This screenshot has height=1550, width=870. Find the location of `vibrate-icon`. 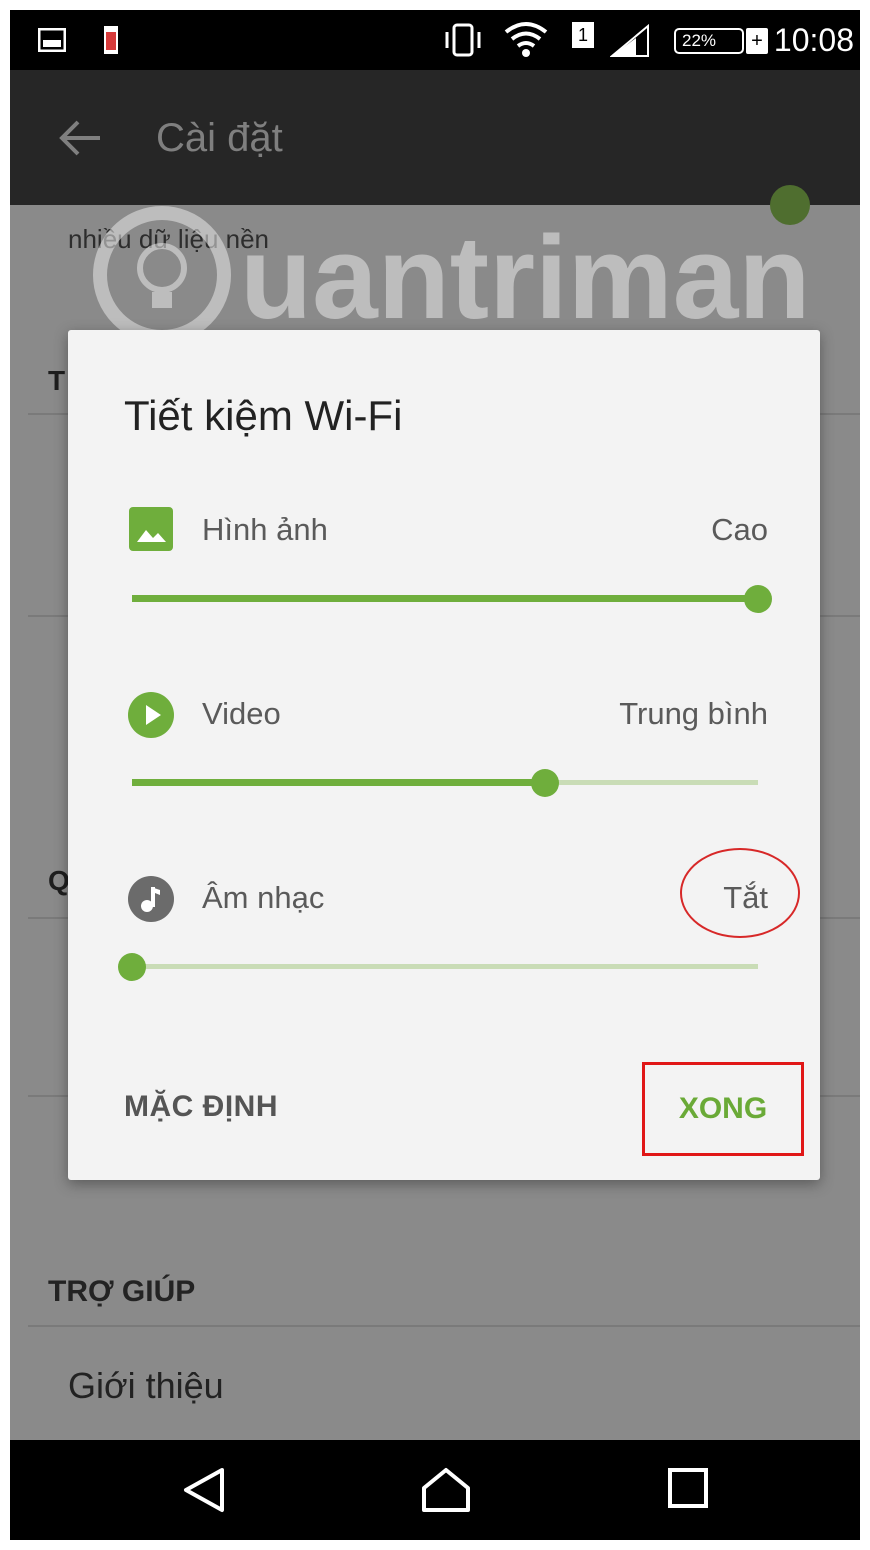

vibrate-icon is located at coordinates (463, 40).